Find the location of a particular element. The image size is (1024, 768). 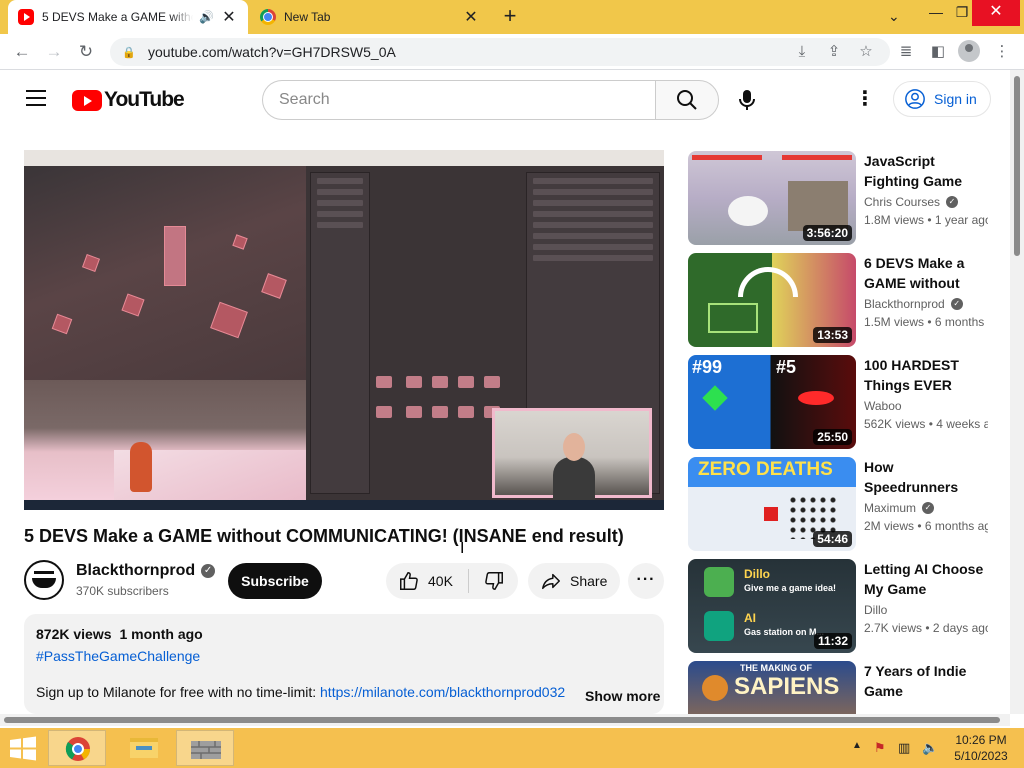

description-link: https://milanote.com/blackthornprod032 is located at coordinates (442, 692).